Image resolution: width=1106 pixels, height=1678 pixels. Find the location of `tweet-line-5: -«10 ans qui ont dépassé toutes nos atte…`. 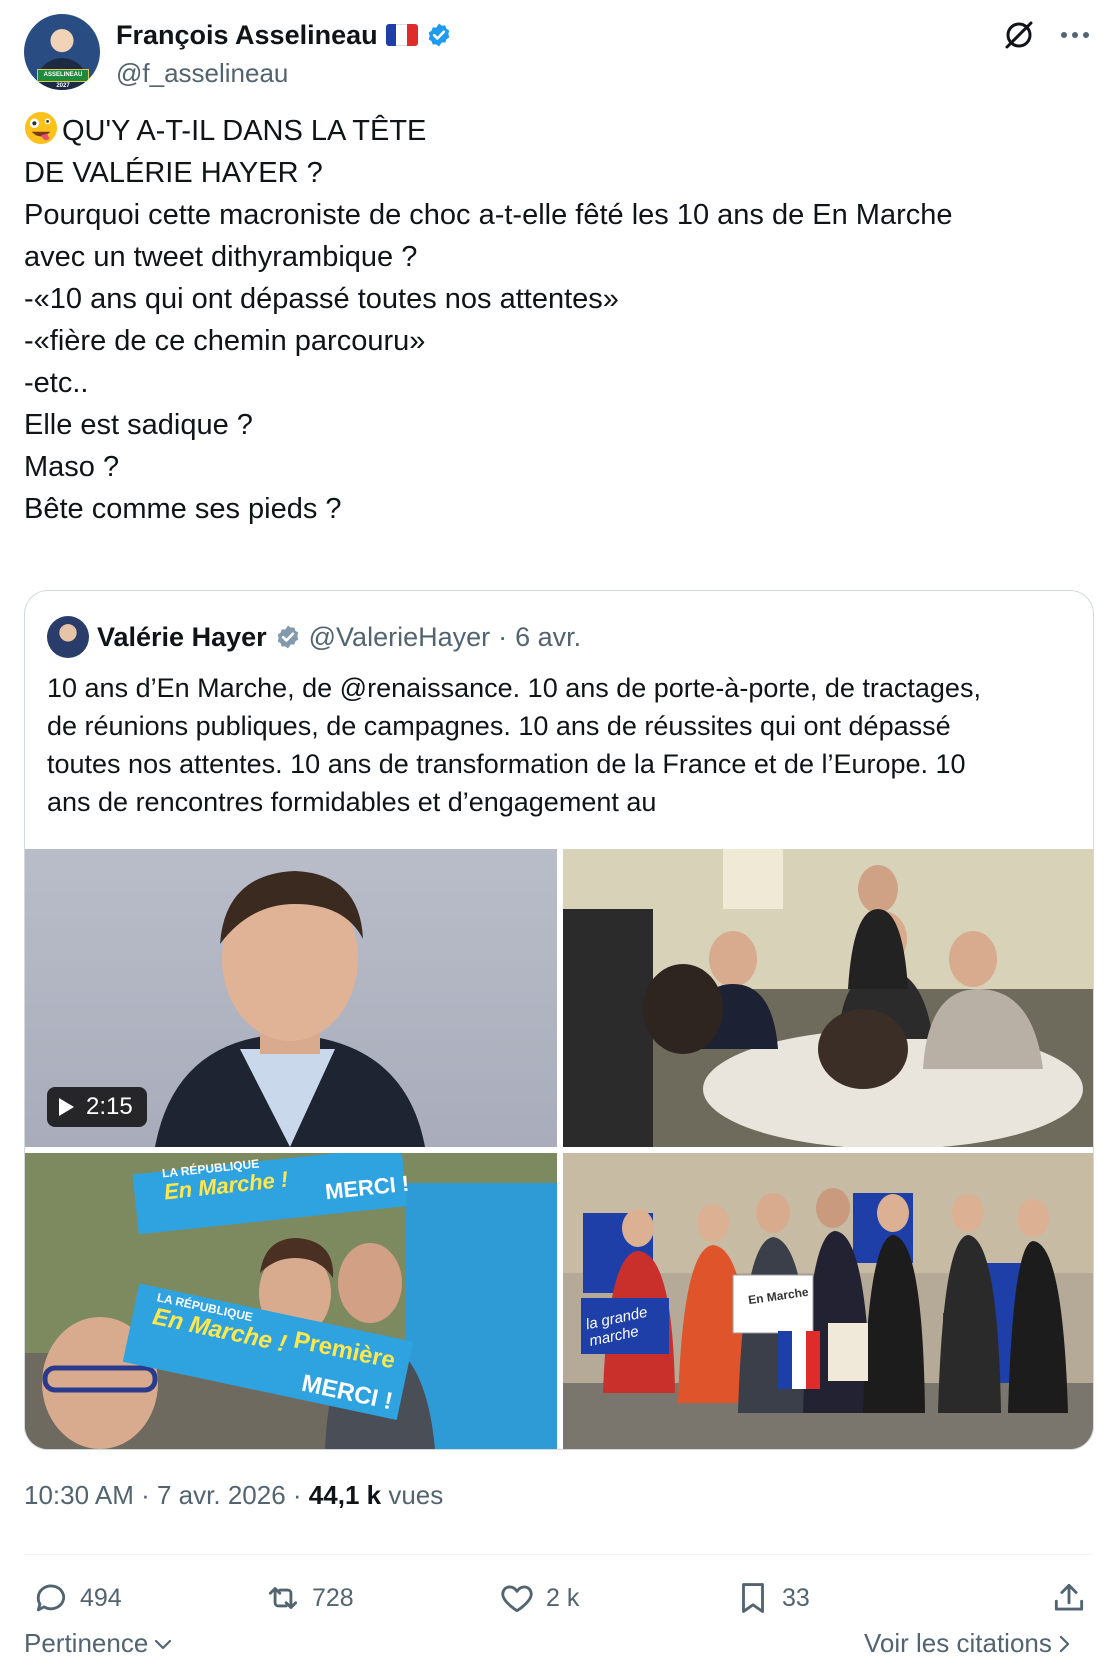

tweet-line-5: -«10 ans qui ont dépassé toutes nos atte… is located at coordinates (321, 299).